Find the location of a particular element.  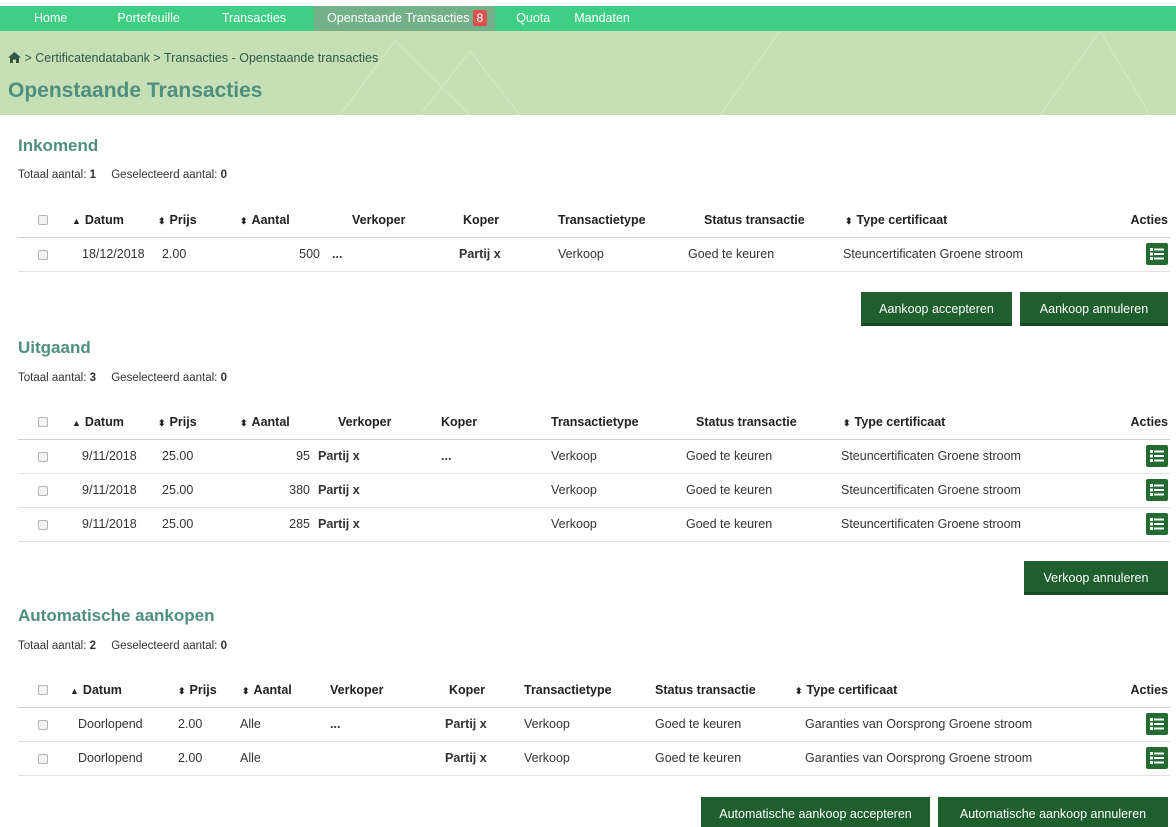

home-icon is located at coordinates (14, 59).